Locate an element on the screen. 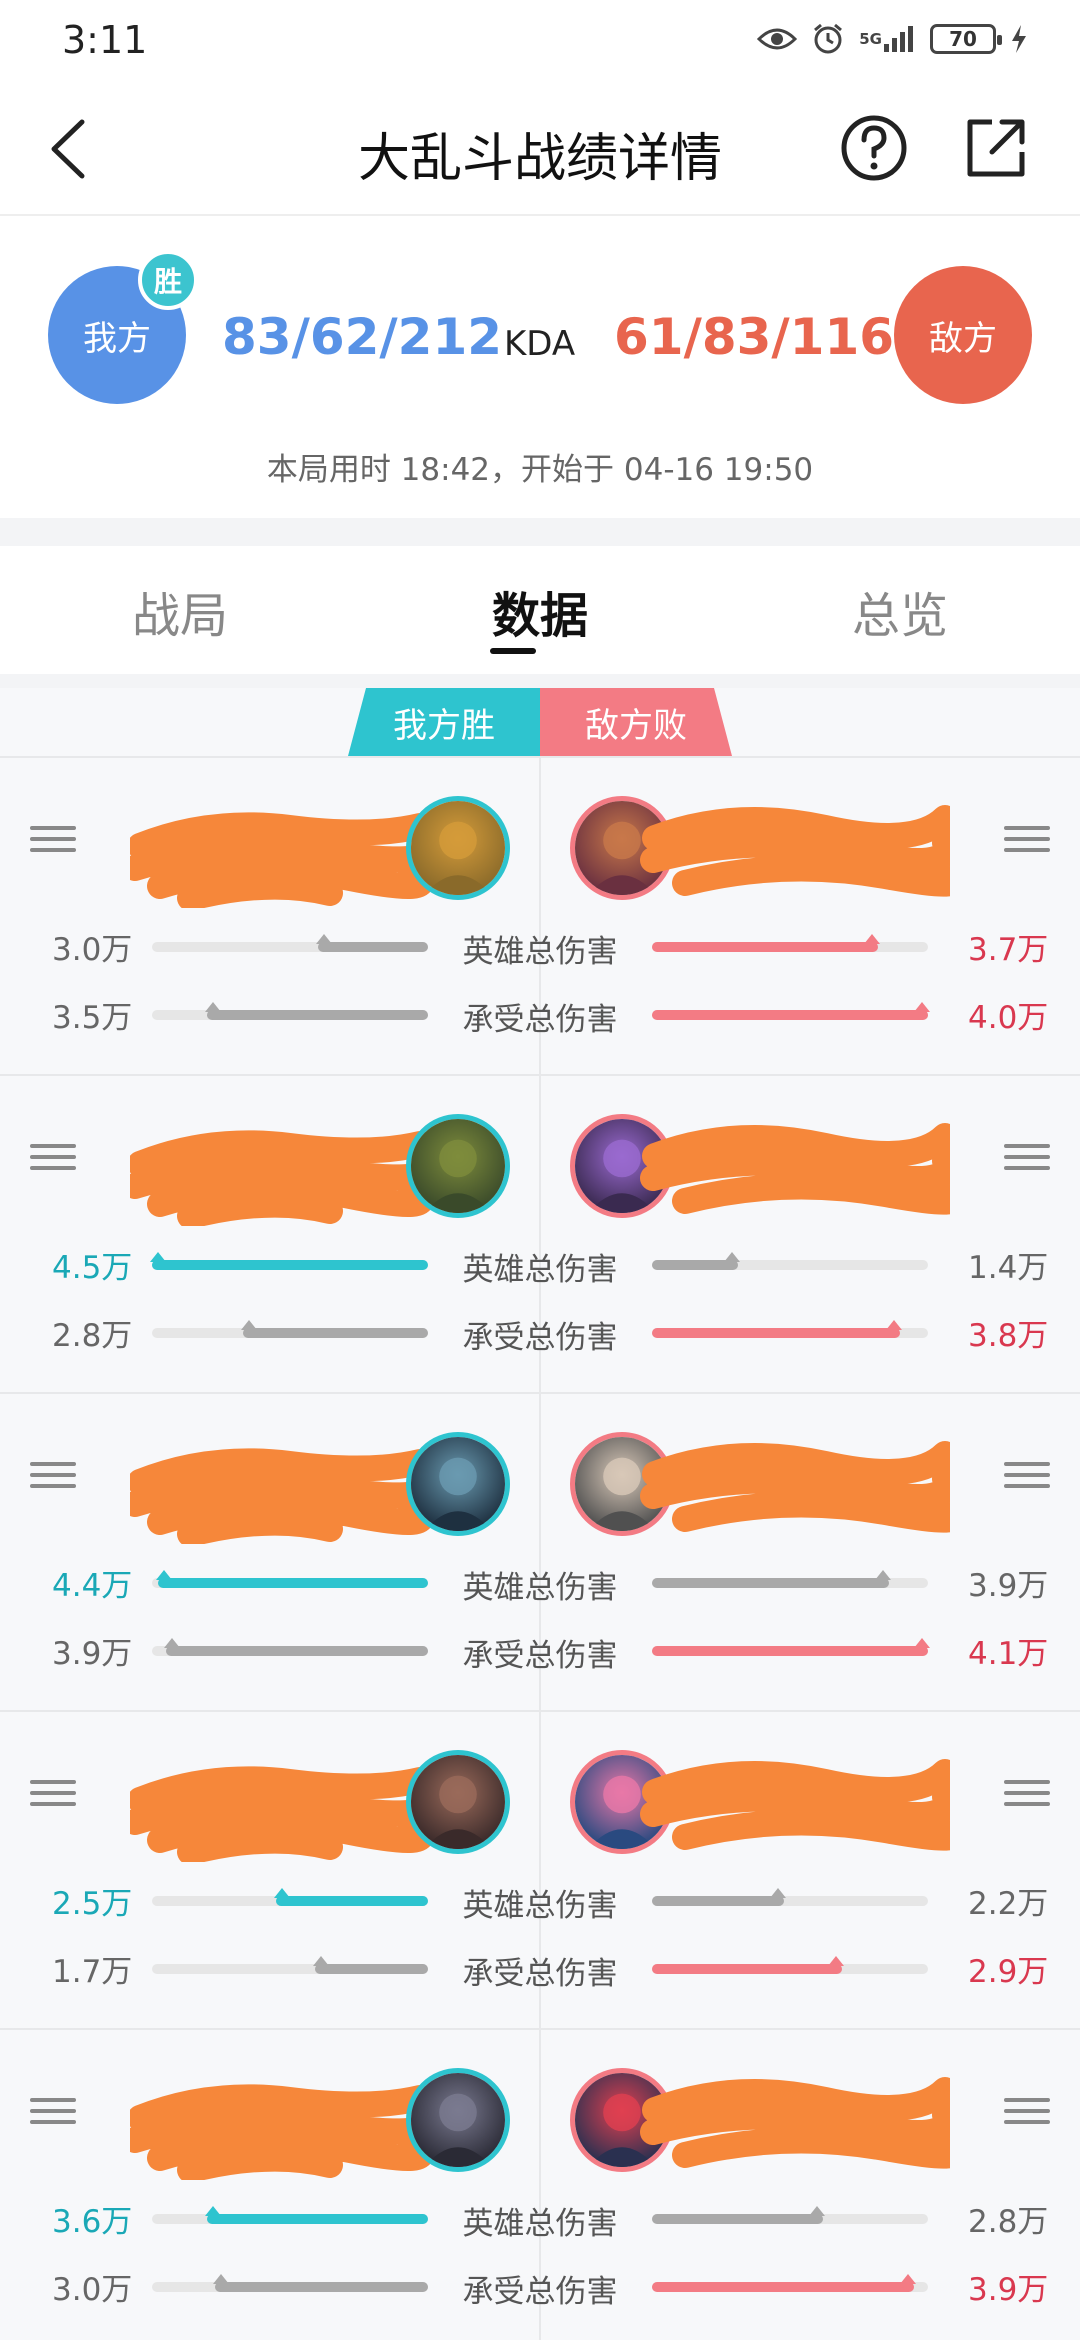 This screenshot has height=2340, width=1080. status-bar: 3:11 5G 70 is located at coordinates (540, 40).